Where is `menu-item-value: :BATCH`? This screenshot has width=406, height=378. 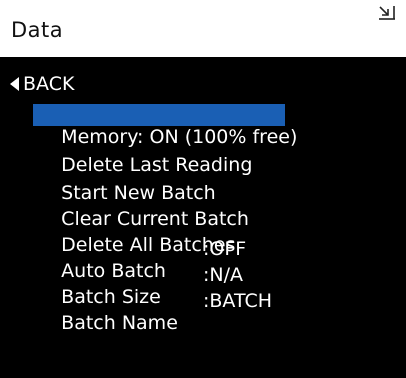
menu-item-value: :BATCH is located at coordinates (238, 301).